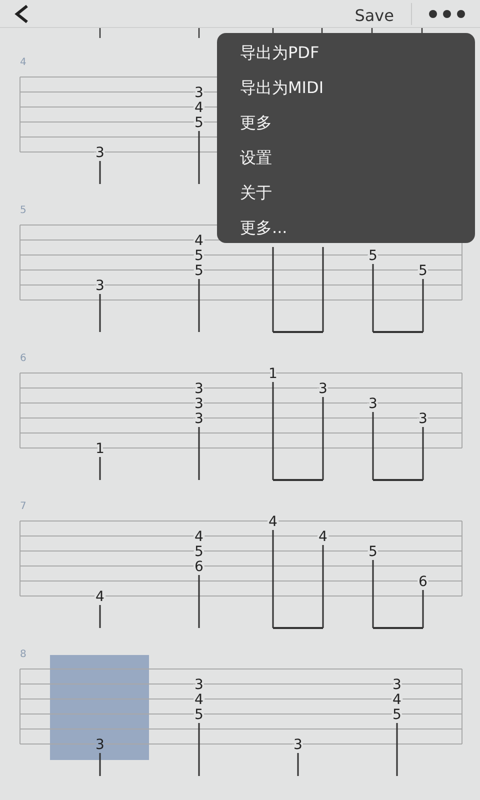  Describe the element at coordinates (346, 87) in the screenshot. I see `menu-item: 导出为MIDI` at that location.